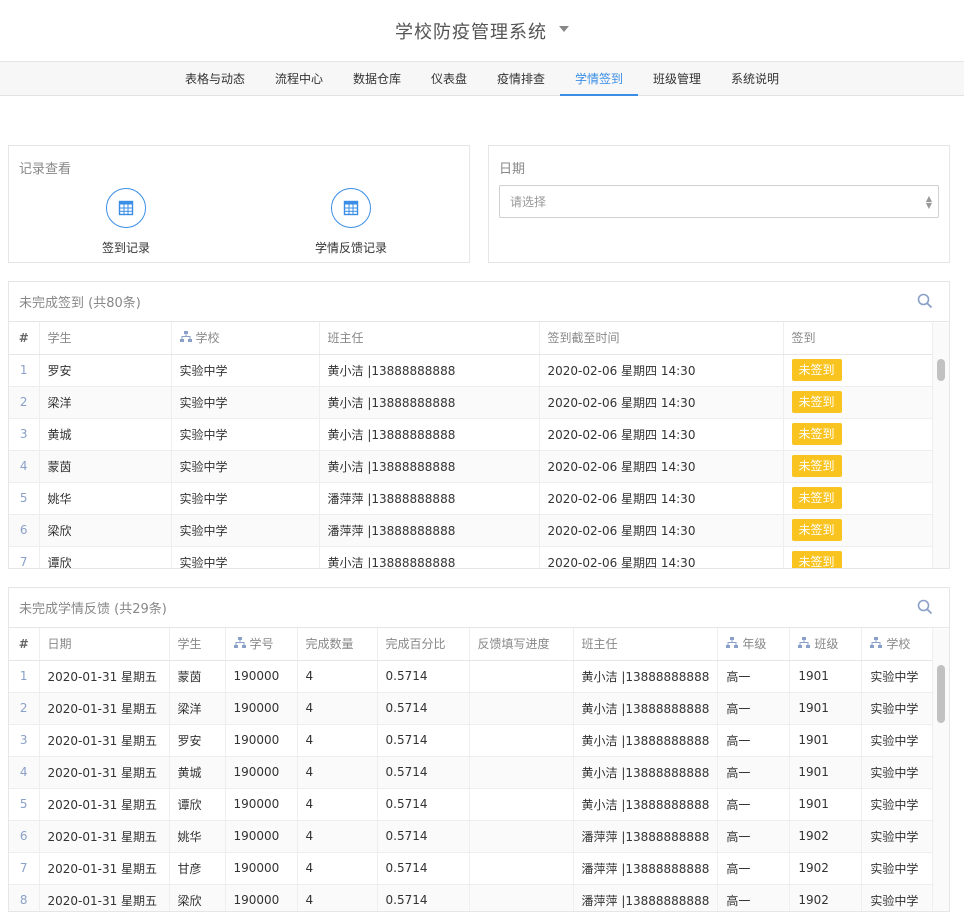 The height and width of the screenshot is (918, 964). I want to click on col-header-grade: 年级, so click(754, 644).